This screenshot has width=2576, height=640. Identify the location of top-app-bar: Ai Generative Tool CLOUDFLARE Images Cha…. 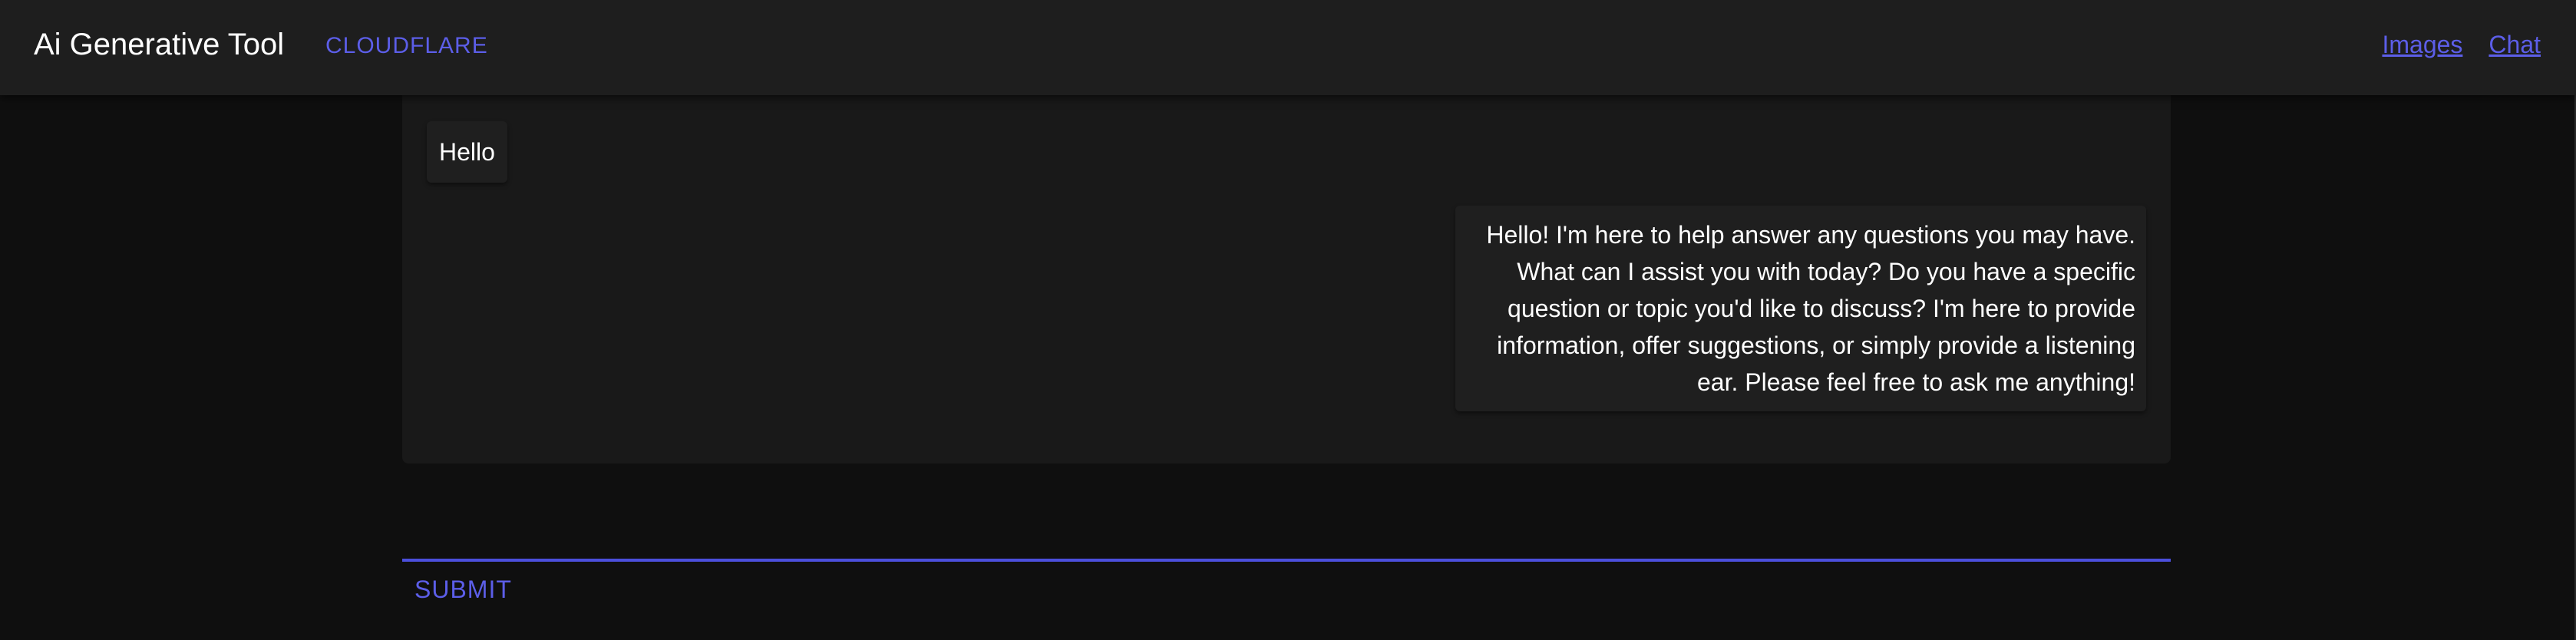
(1288, 48).